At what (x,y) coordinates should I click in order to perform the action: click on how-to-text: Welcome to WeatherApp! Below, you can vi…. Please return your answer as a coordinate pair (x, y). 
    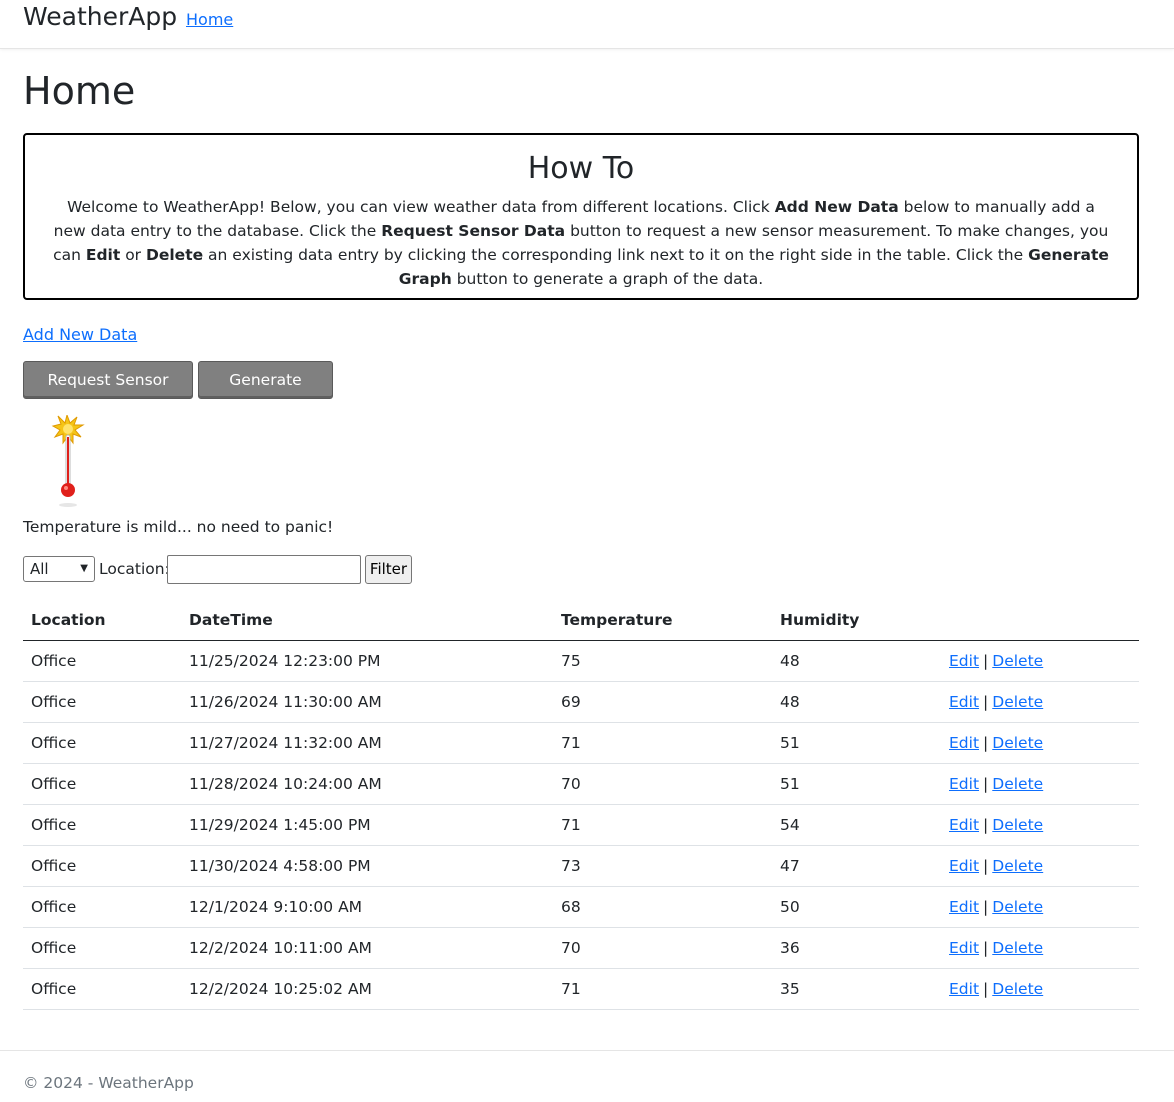
    Looking at the image, I should click on (581, 243).